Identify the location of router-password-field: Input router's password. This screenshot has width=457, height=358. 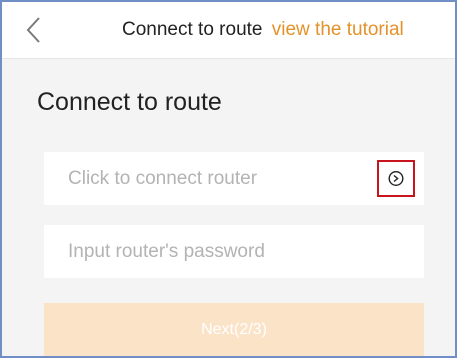
(234, 251).